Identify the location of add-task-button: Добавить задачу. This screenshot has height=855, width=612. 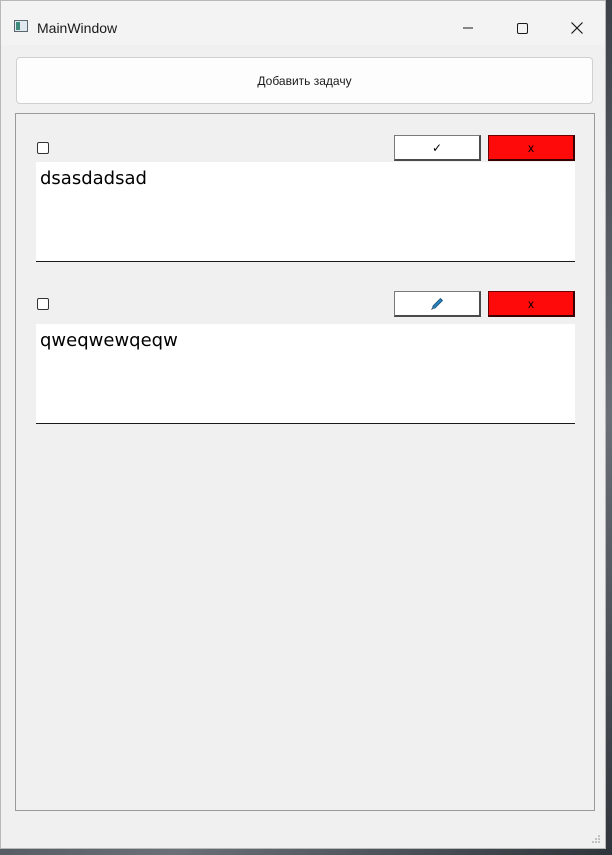
(304, 80).